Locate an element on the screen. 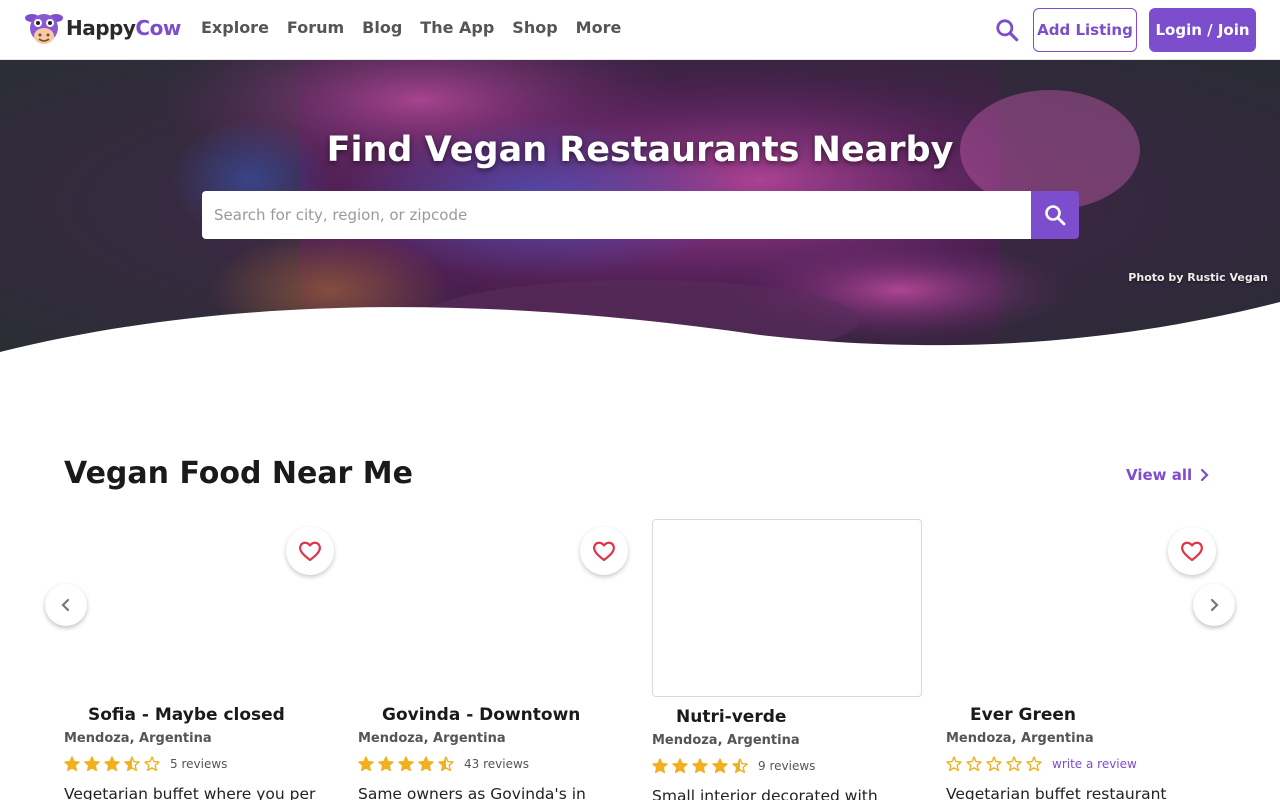 This screenshot has width=1280, height=800. add-listing-button: Add Listing is located at coordinates (1085, 30).